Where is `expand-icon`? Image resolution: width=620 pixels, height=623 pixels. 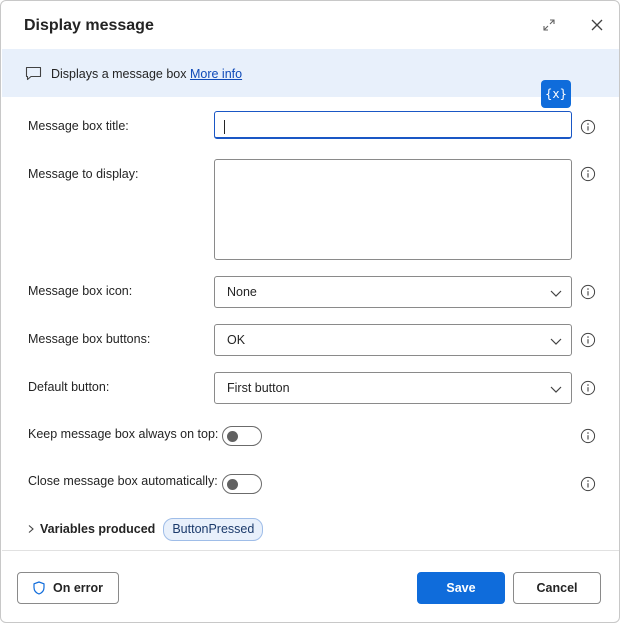
expand-icon is located at coordinates (549, 25).